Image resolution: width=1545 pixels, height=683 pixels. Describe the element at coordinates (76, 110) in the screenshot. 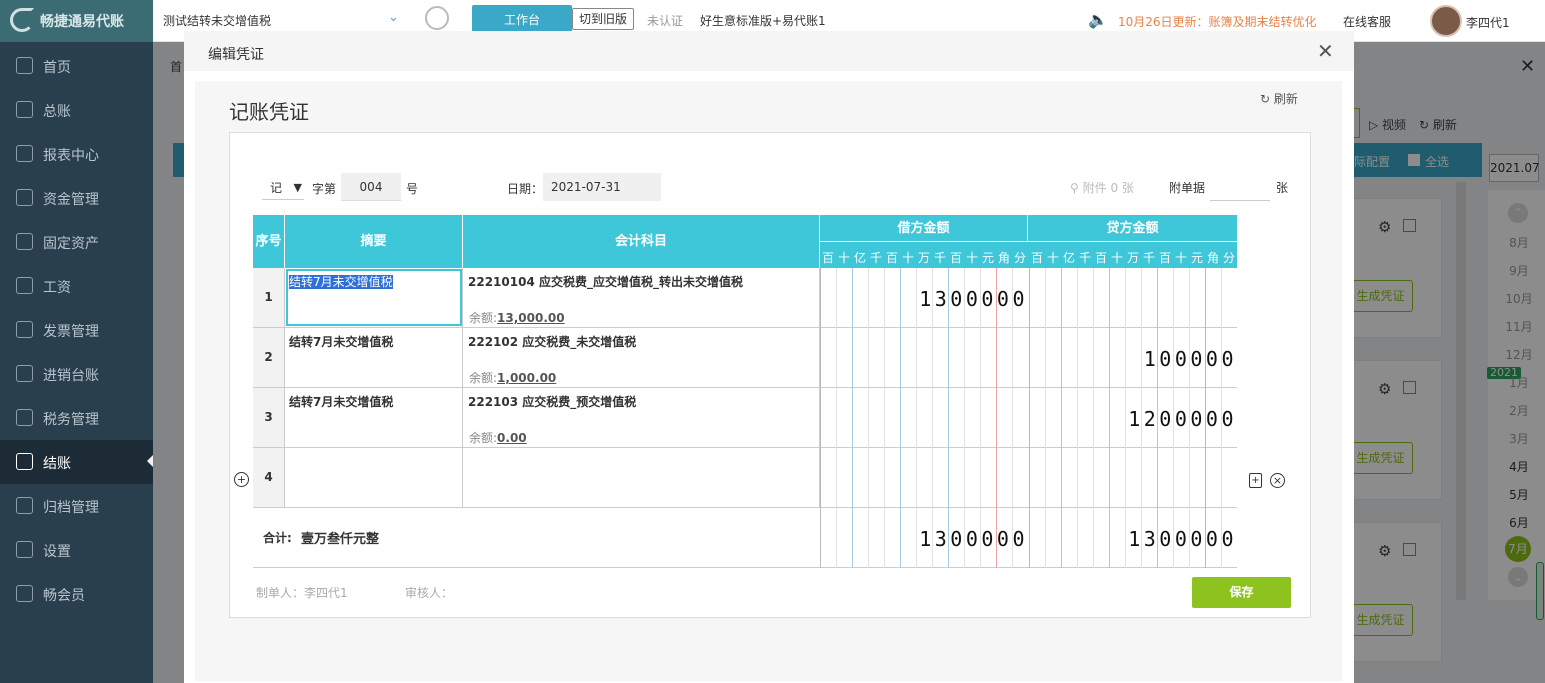

I see `sidebar-item: 总账` at that location.